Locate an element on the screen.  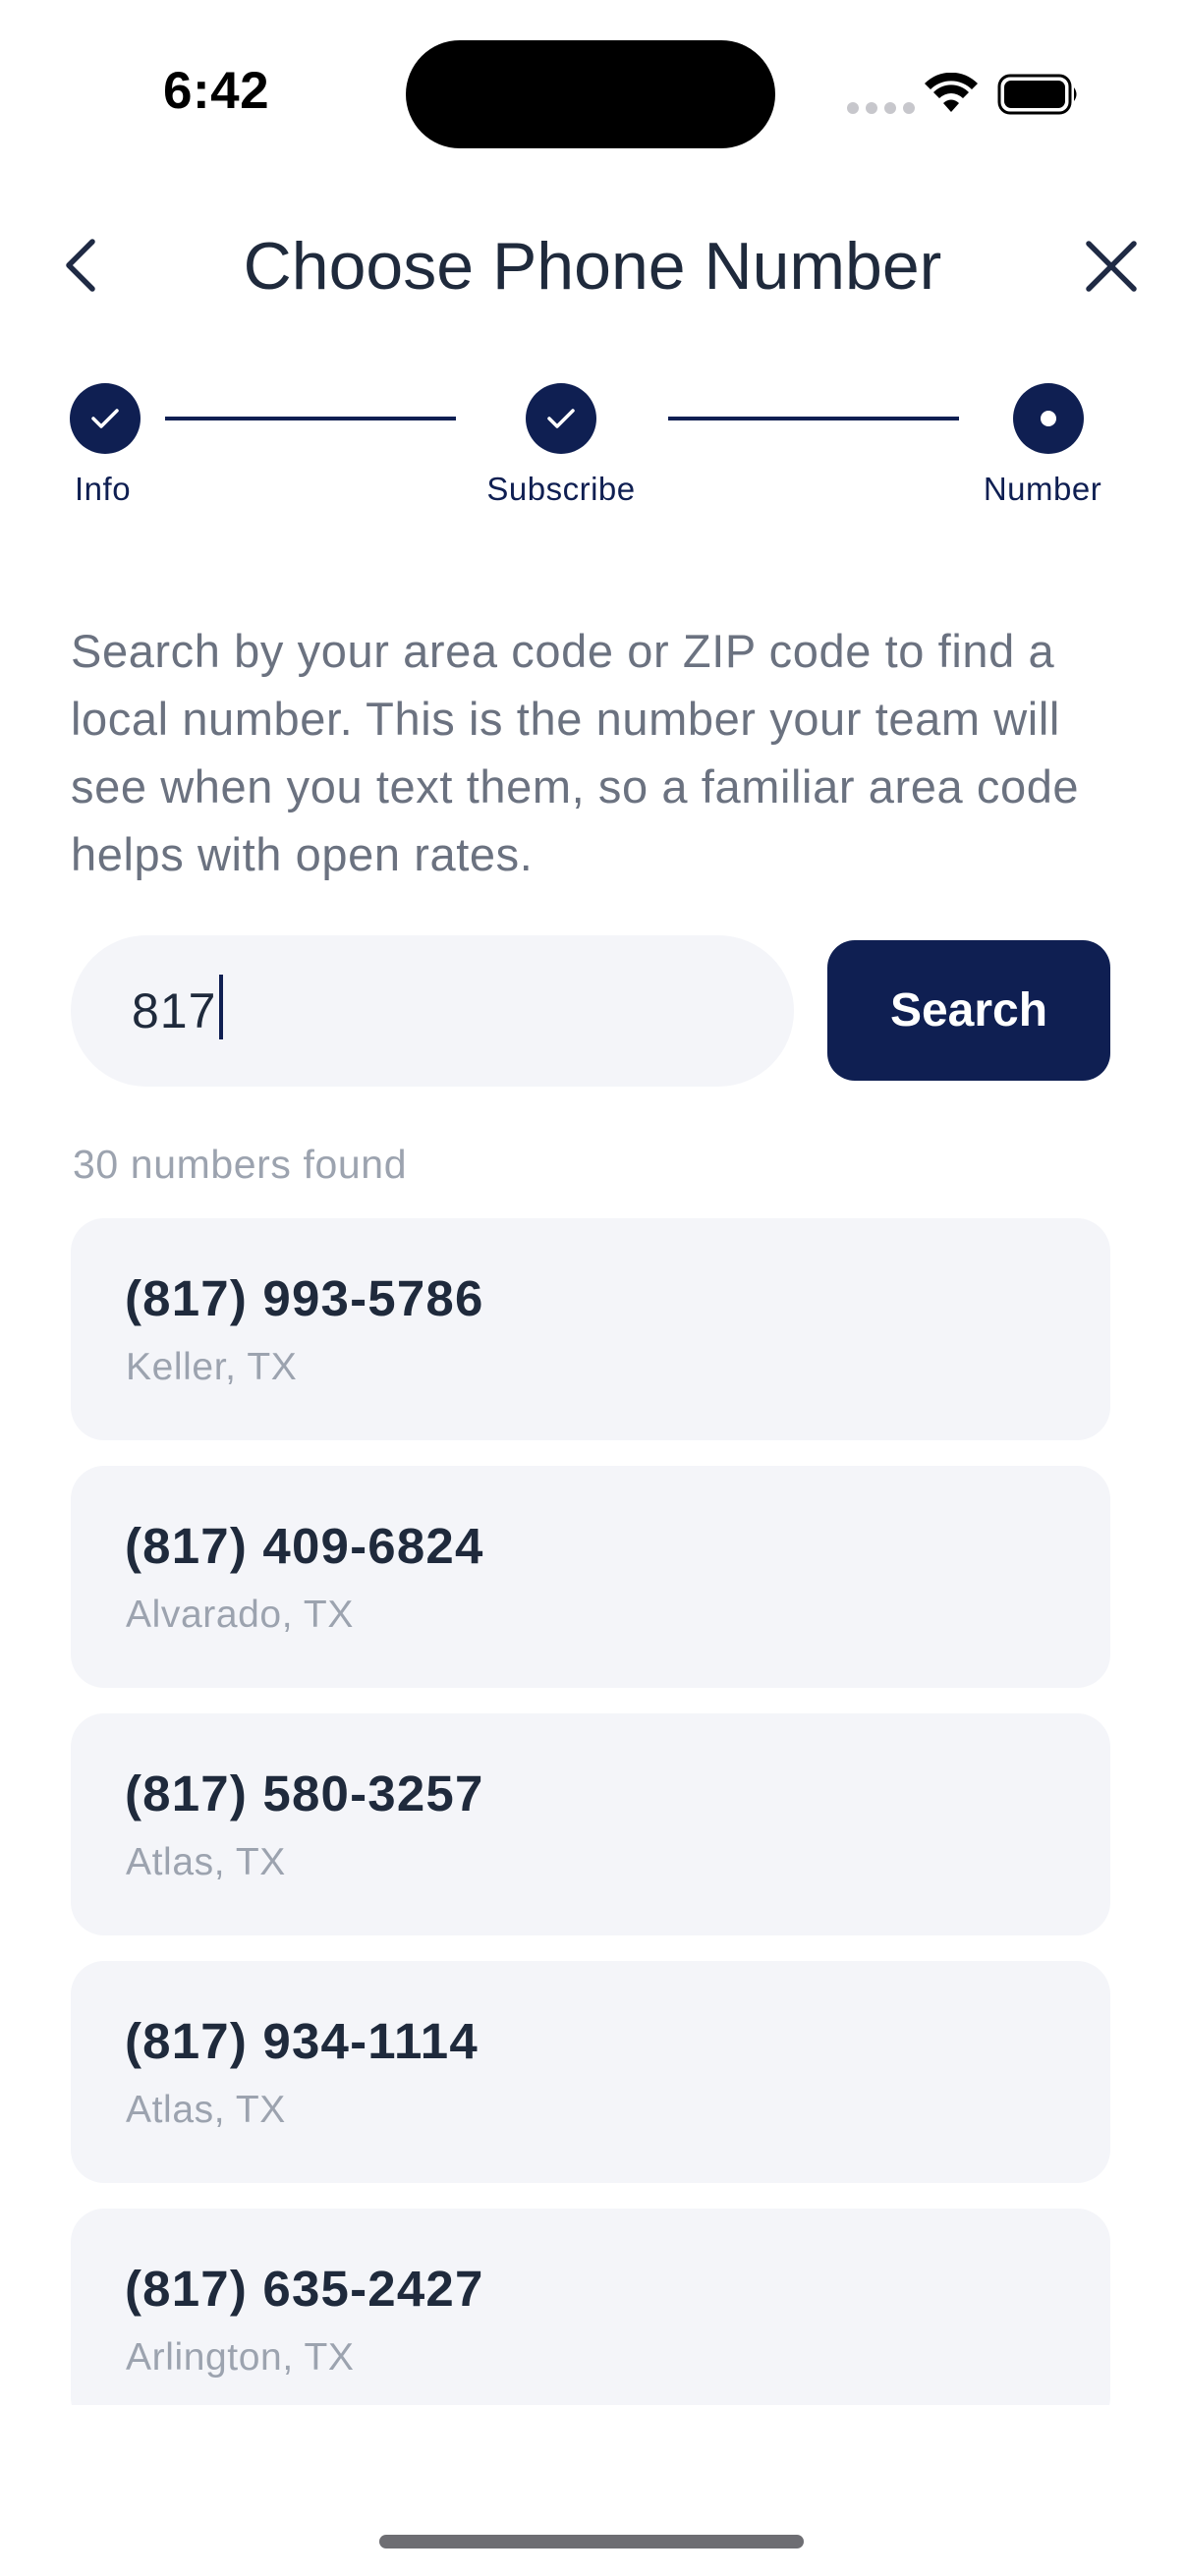
results-count: 30 numbers found is located at coordinates (241, 1164).